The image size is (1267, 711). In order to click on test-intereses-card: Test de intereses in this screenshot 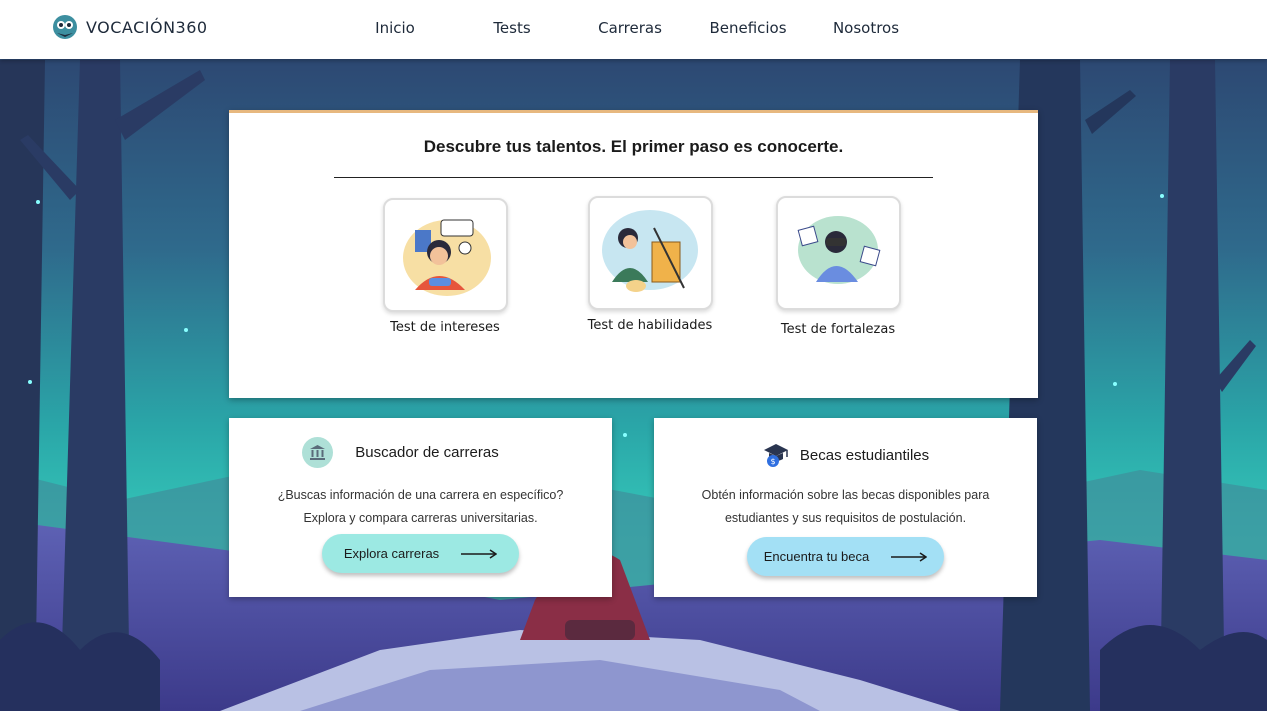, I will do `click(445, 266)`.